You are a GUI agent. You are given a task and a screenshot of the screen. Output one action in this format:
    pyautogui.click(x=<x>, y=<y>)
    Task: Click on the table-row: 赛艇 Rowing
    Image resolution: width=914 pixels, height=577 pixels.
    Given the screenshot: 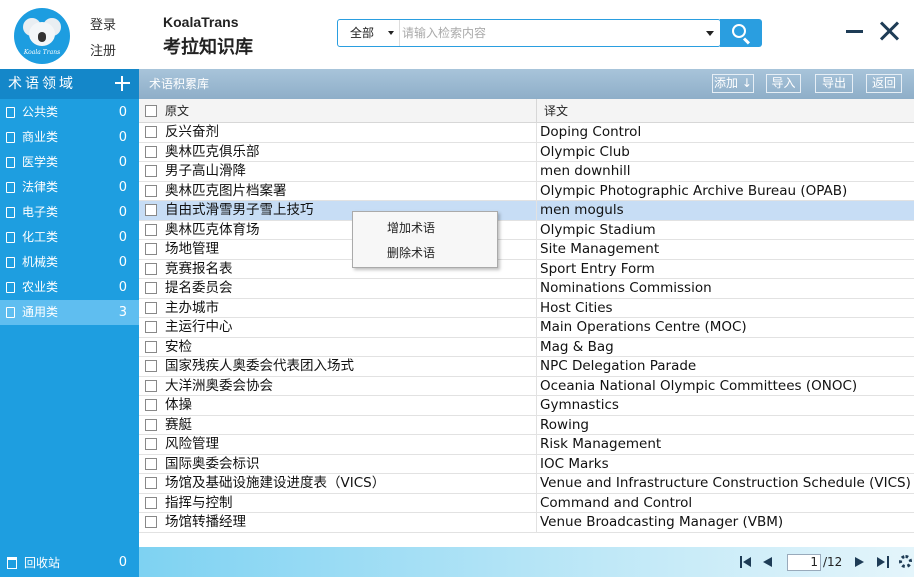 What is the action you would take?
    pyautogui.click(x=526, y=425)
    